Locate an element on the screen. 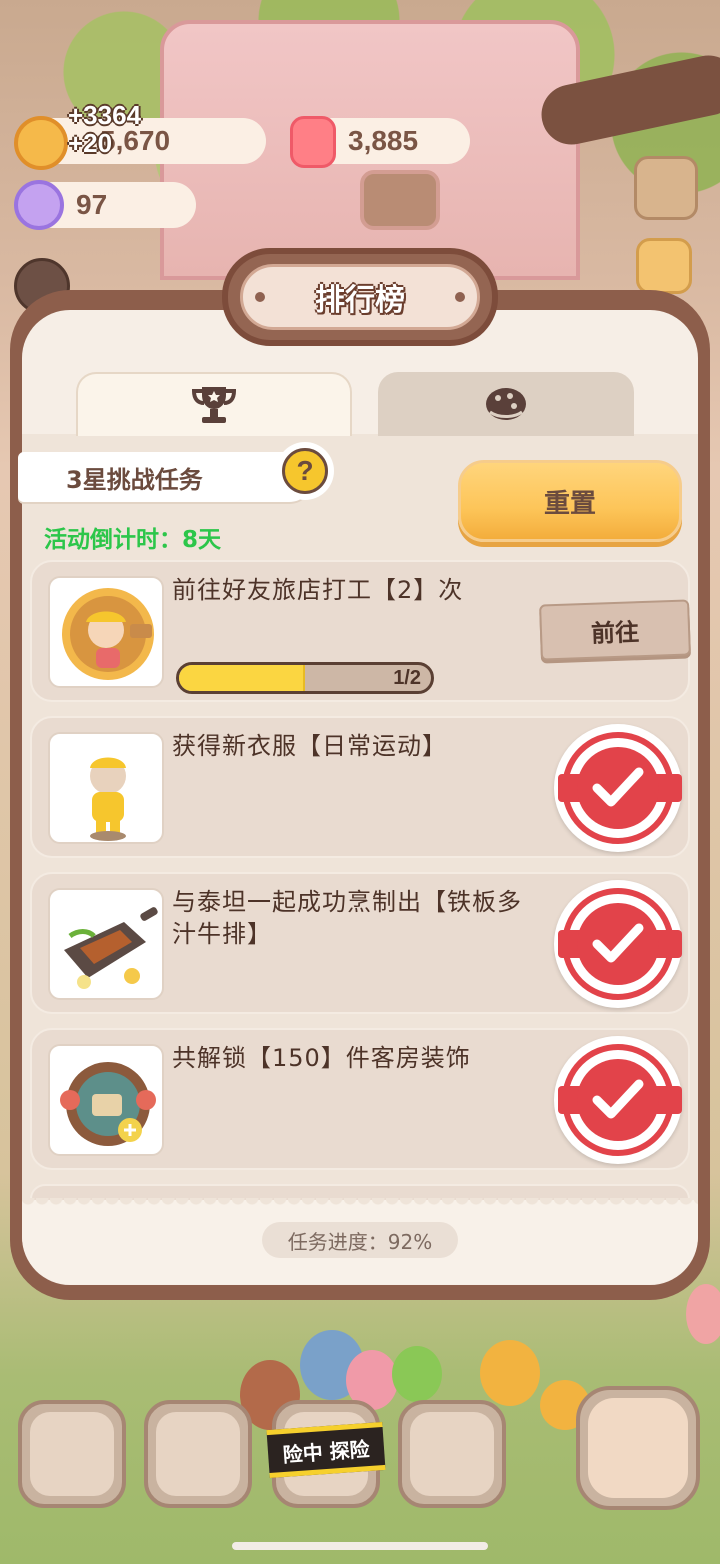 Image resolution: width=720 pixels, height=1564 pixels. tab-cookie is located at coordinates (506, 404).